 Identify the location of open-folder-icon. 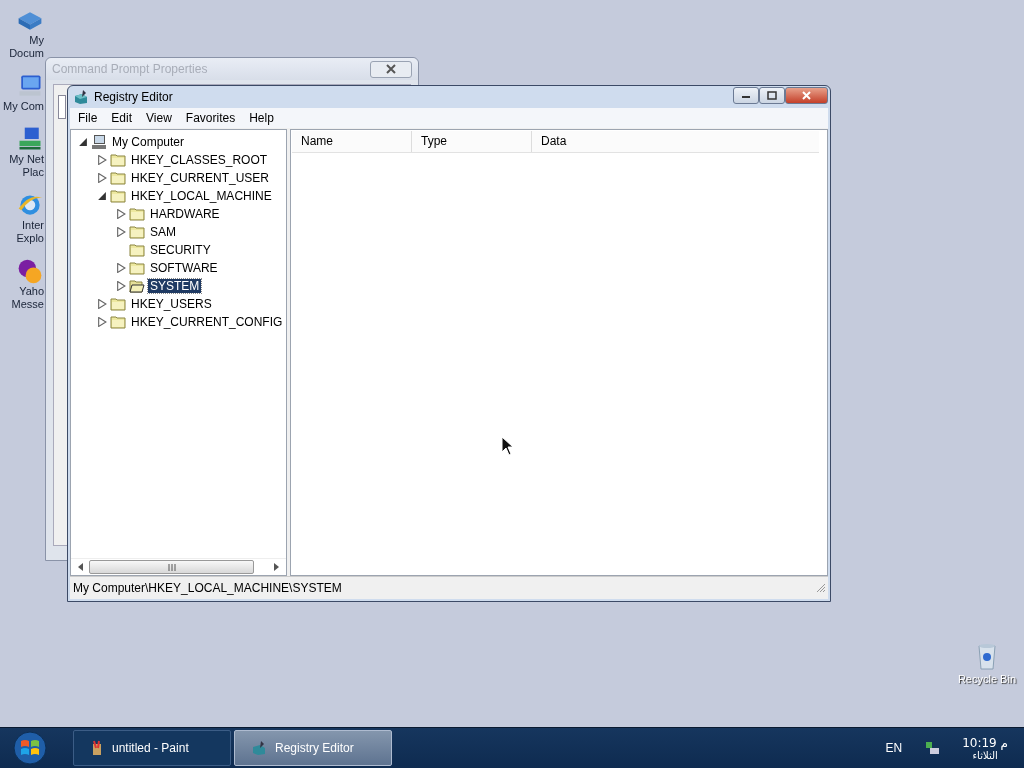
(137, 286).